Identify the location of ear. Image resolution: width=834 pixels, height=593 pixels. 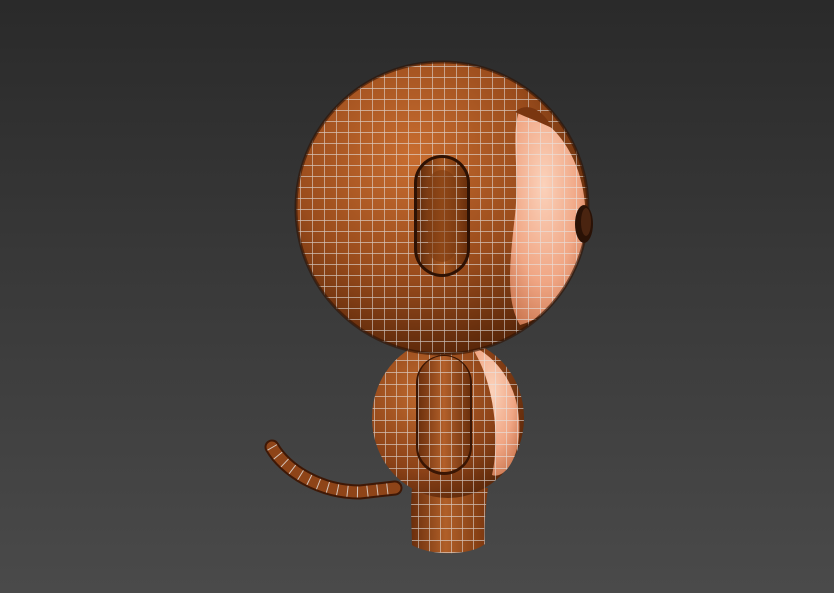
(442, 216).